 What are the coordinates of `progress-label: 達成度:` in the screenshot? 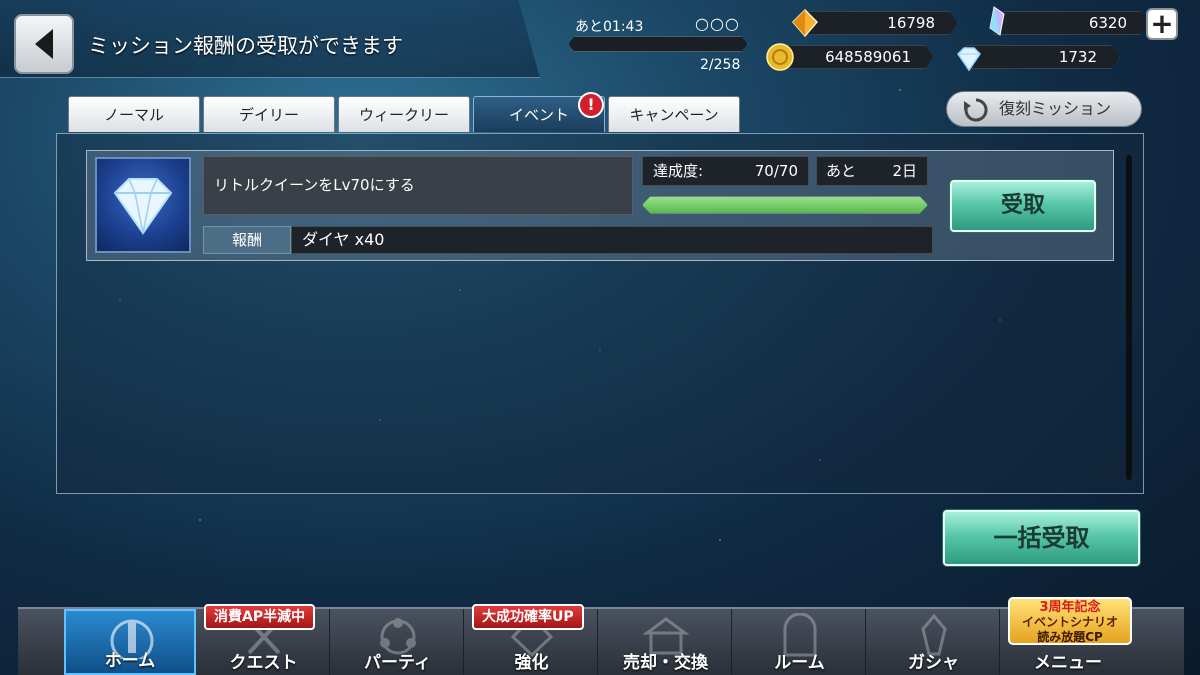 It's located at (678, 171).